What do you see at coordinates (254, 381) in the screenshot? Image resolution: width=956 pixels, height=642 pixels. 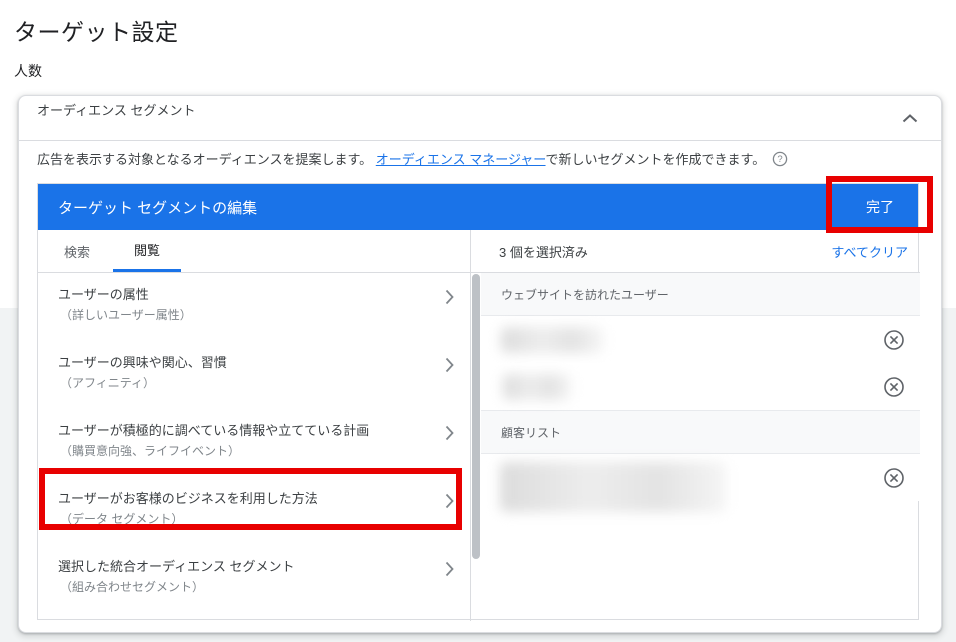 I see `category-row-interests-habits: ユーザーの興味や関心、習慣 （アフィニティ）` at bounding box center [254, 381].